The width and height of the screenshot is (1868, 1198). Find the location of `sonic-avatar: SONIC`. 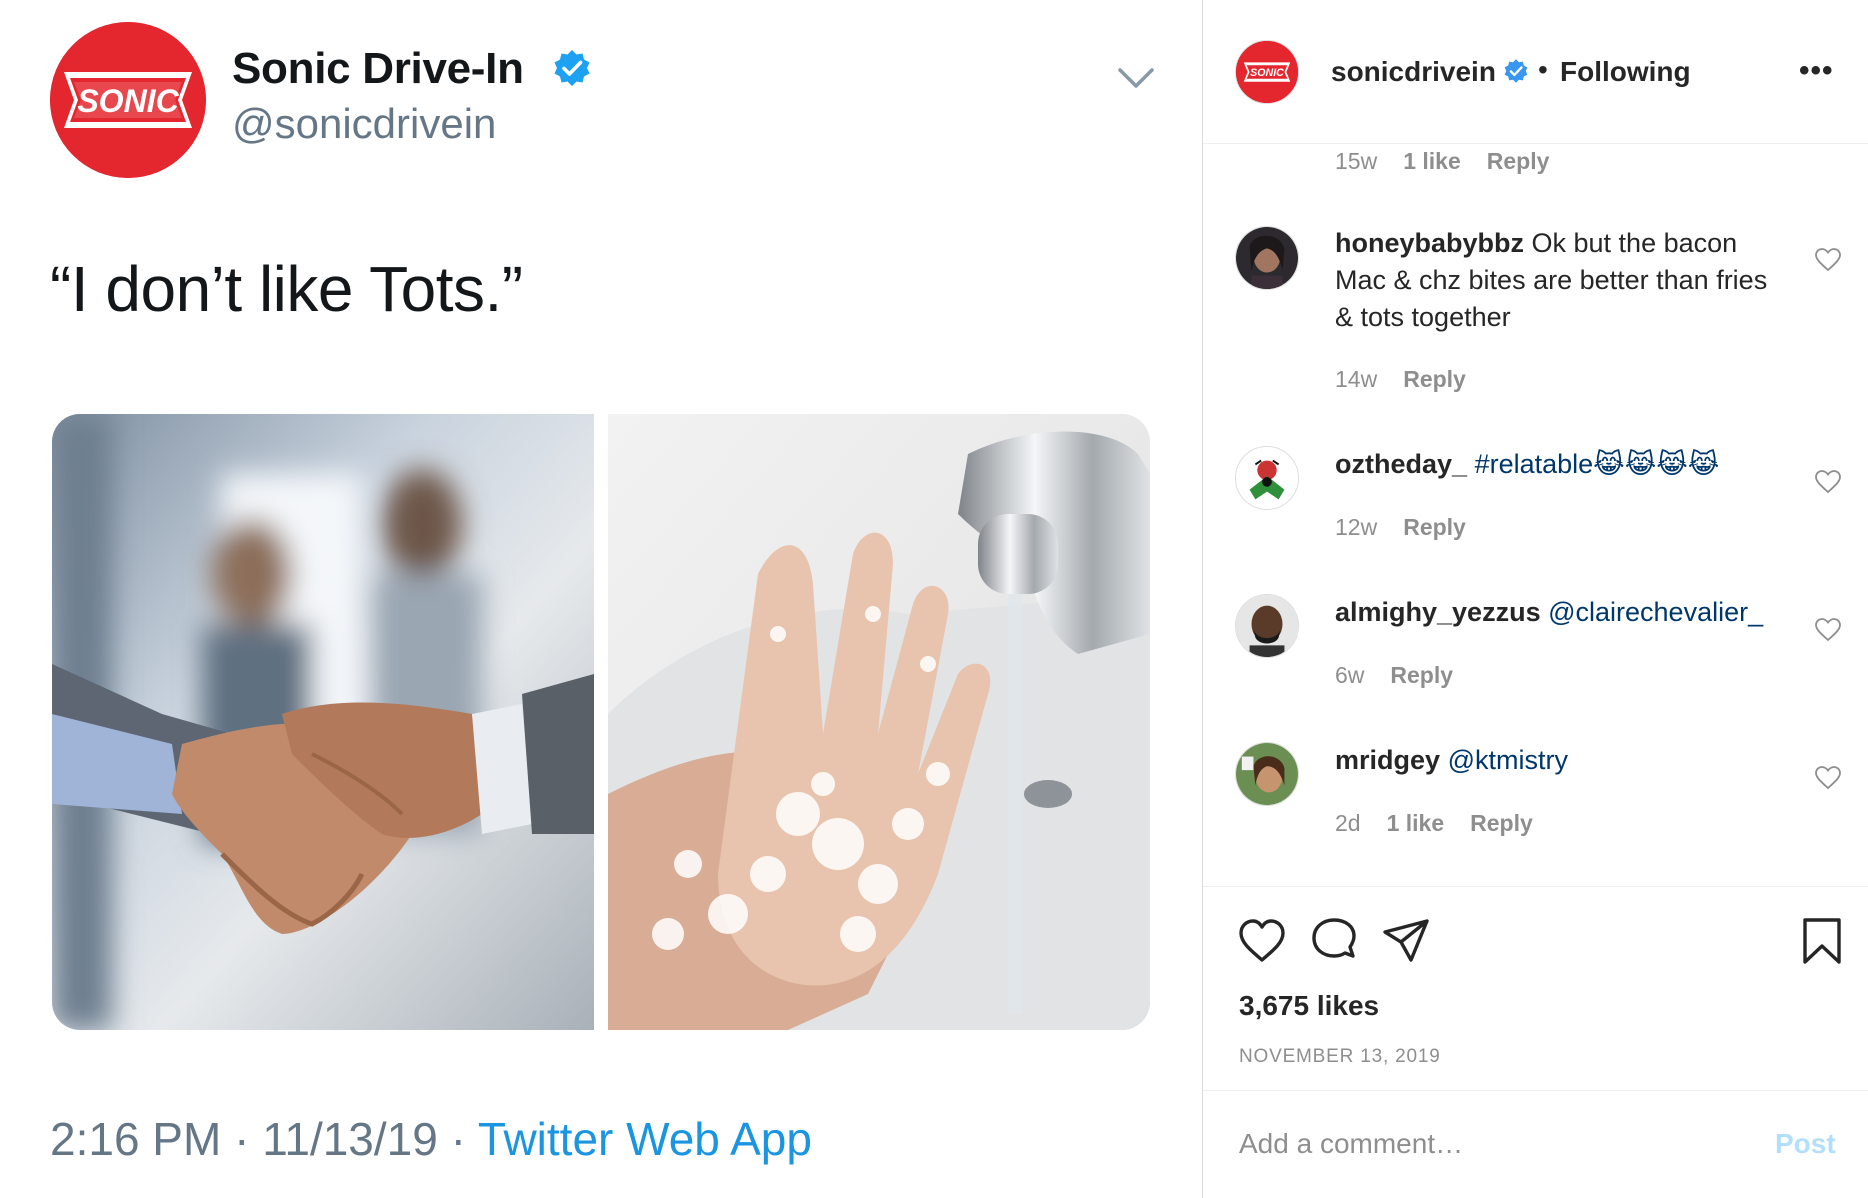

sonic-avatar: SONIC is located at coordinates (128, 100).